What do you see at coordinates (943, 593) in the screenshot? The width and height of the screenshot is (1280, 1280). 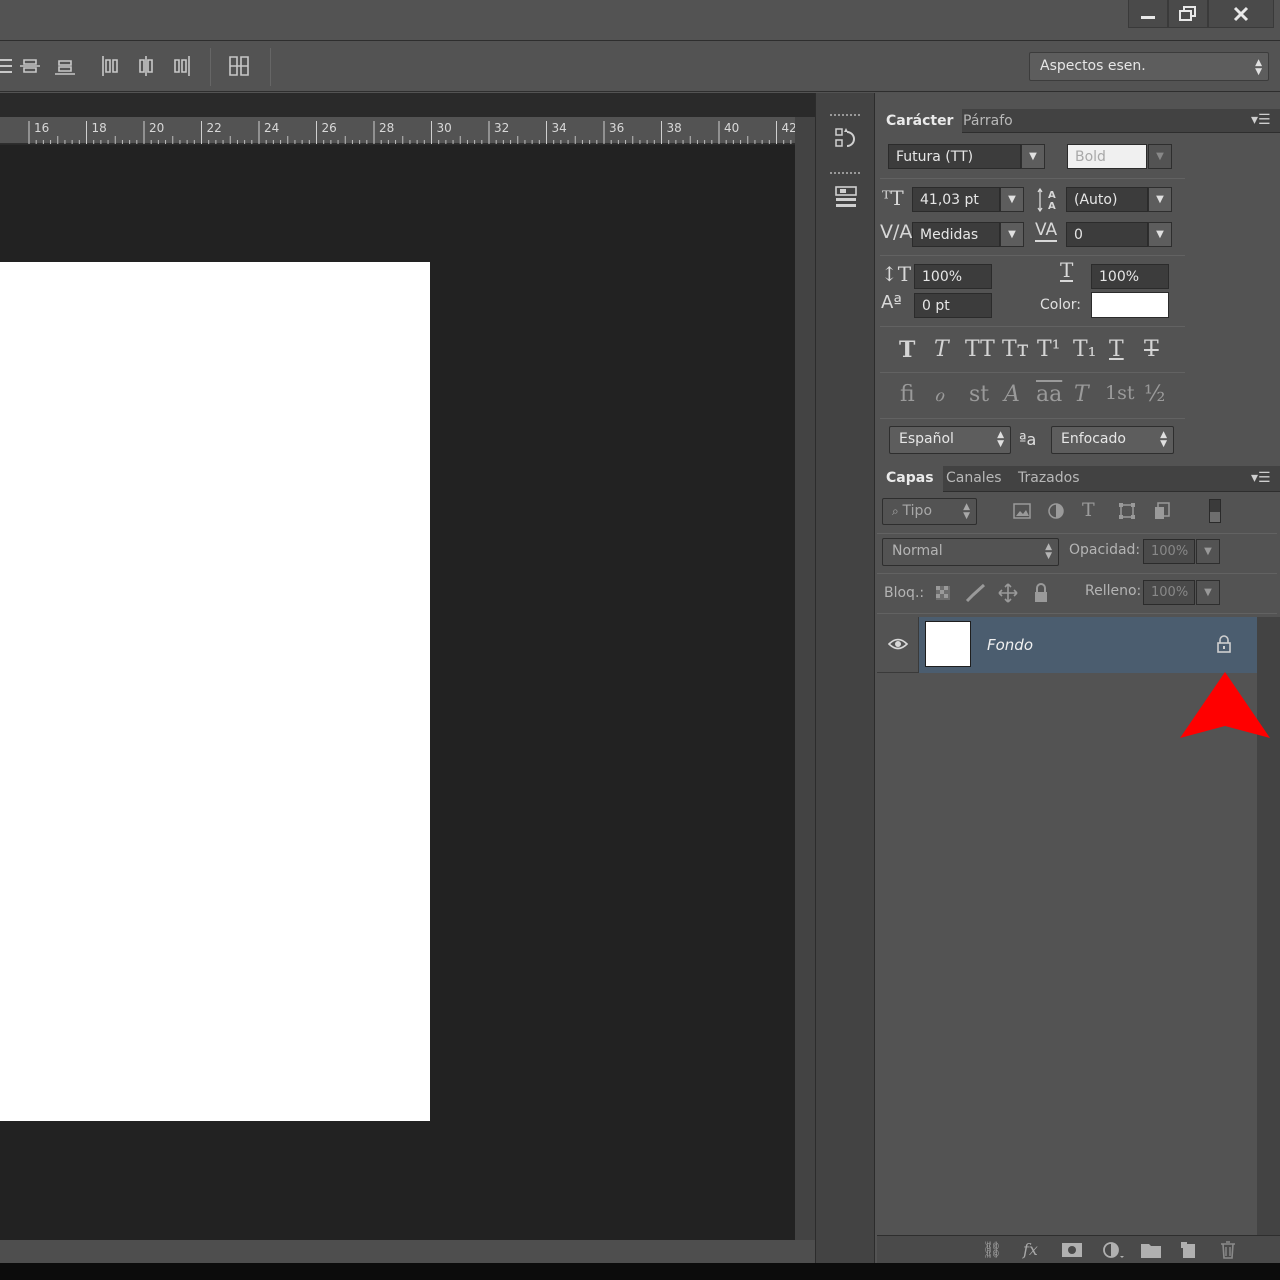 I see `lock-transparent-pixels-icon` at bounding box center [943, 593].